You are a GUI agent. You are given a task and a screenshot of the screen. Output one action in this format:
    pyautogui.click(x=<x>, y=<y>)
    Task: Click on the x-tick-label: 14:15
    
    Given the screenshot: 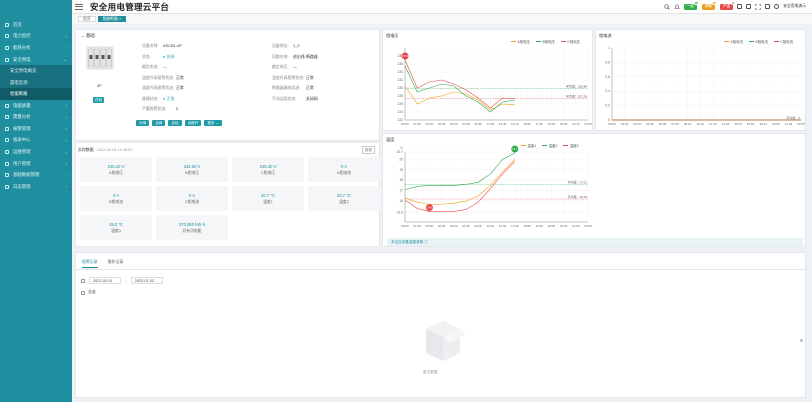 What is the action you would take?
    pyautogui.click(x=515, y=124)
    